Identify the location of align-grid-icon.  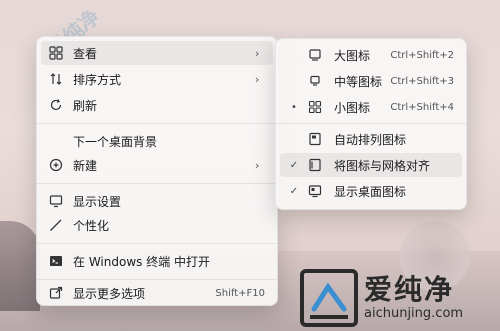
(315, 165).